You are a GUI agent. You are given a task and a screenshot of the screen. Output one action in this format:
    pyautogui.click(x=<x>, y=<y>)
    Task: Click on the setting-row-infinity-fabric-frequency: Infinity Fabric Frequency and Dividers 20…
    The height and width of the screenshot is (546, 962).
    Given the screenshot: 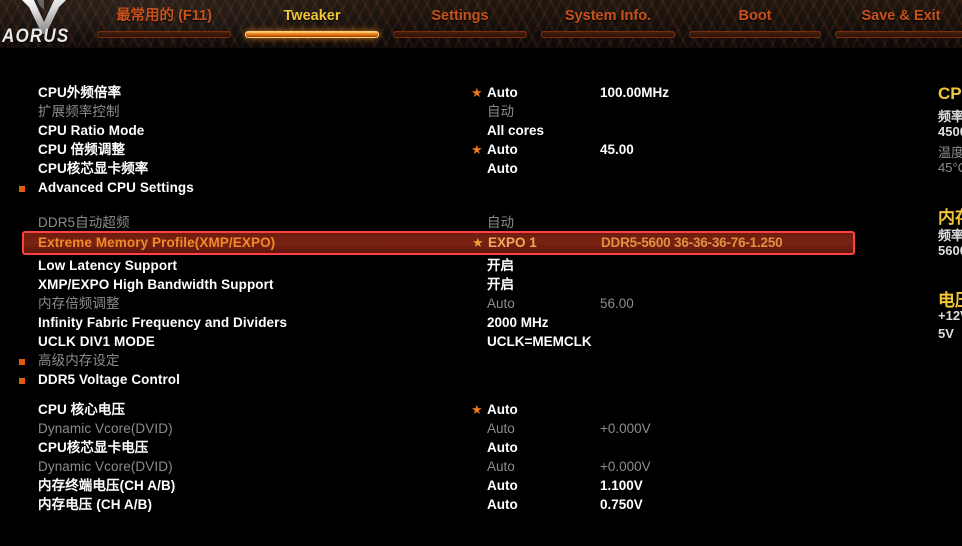 What is the action you would take?
    pyautogui.click(x=452, y=323)
    